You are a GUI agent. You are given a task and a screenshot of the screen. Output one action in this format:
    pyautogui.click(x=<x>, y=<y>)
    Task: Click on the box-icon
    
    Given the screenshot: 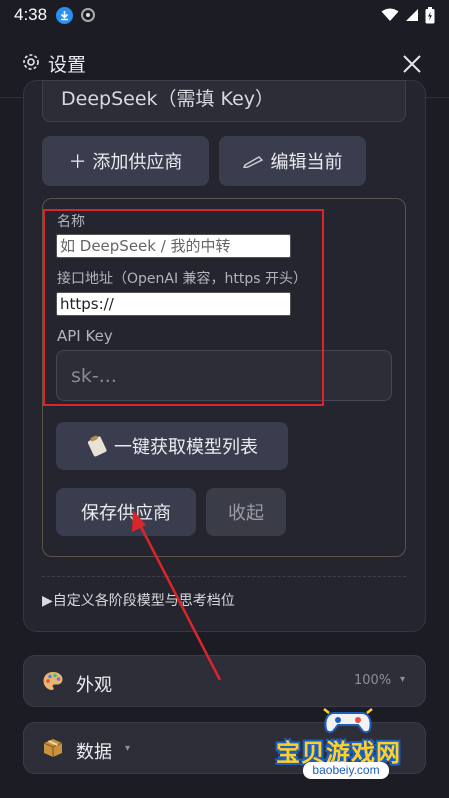 What is the action you would take?
    pyautogui.click(x=53, y=750)
    